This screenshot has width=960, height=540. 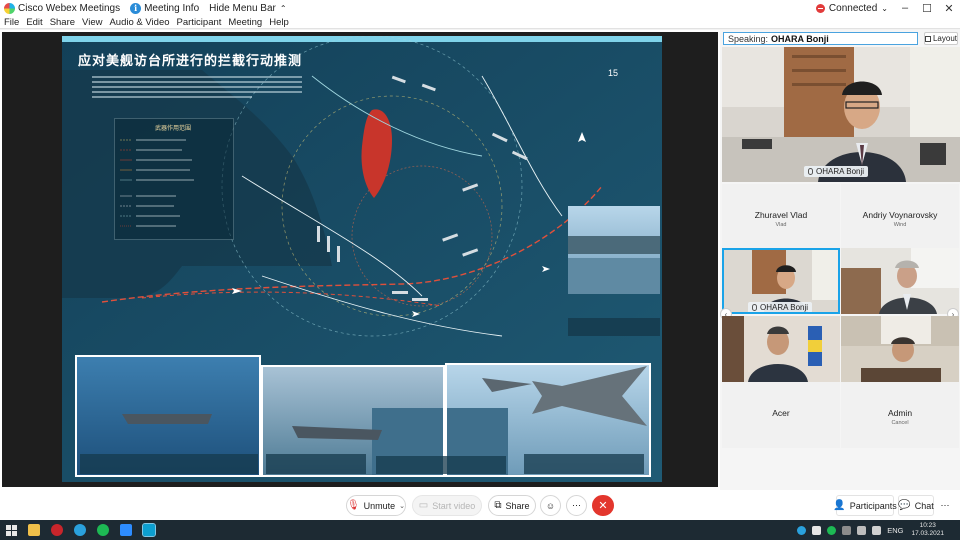 What do you see at coordinates (847, 530) in the screenshot?
I see `battery-icon` at bounding box center [847, 530].